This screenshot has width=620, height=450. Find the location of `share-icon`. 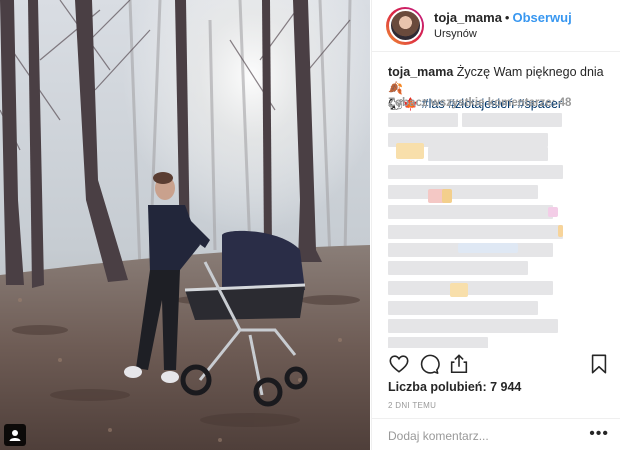

share-icon is located at coordinates (459, 364).